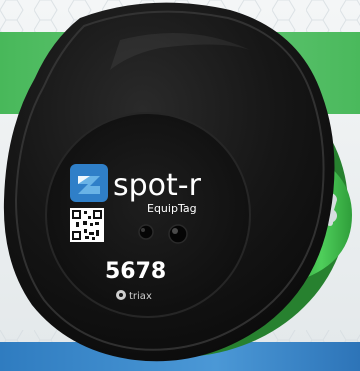 The height and width of the screenshot is (371, 360). Describe the element at coordinates (172, 208) in the screenshot. I see `product-name: EquipTag` at that location.